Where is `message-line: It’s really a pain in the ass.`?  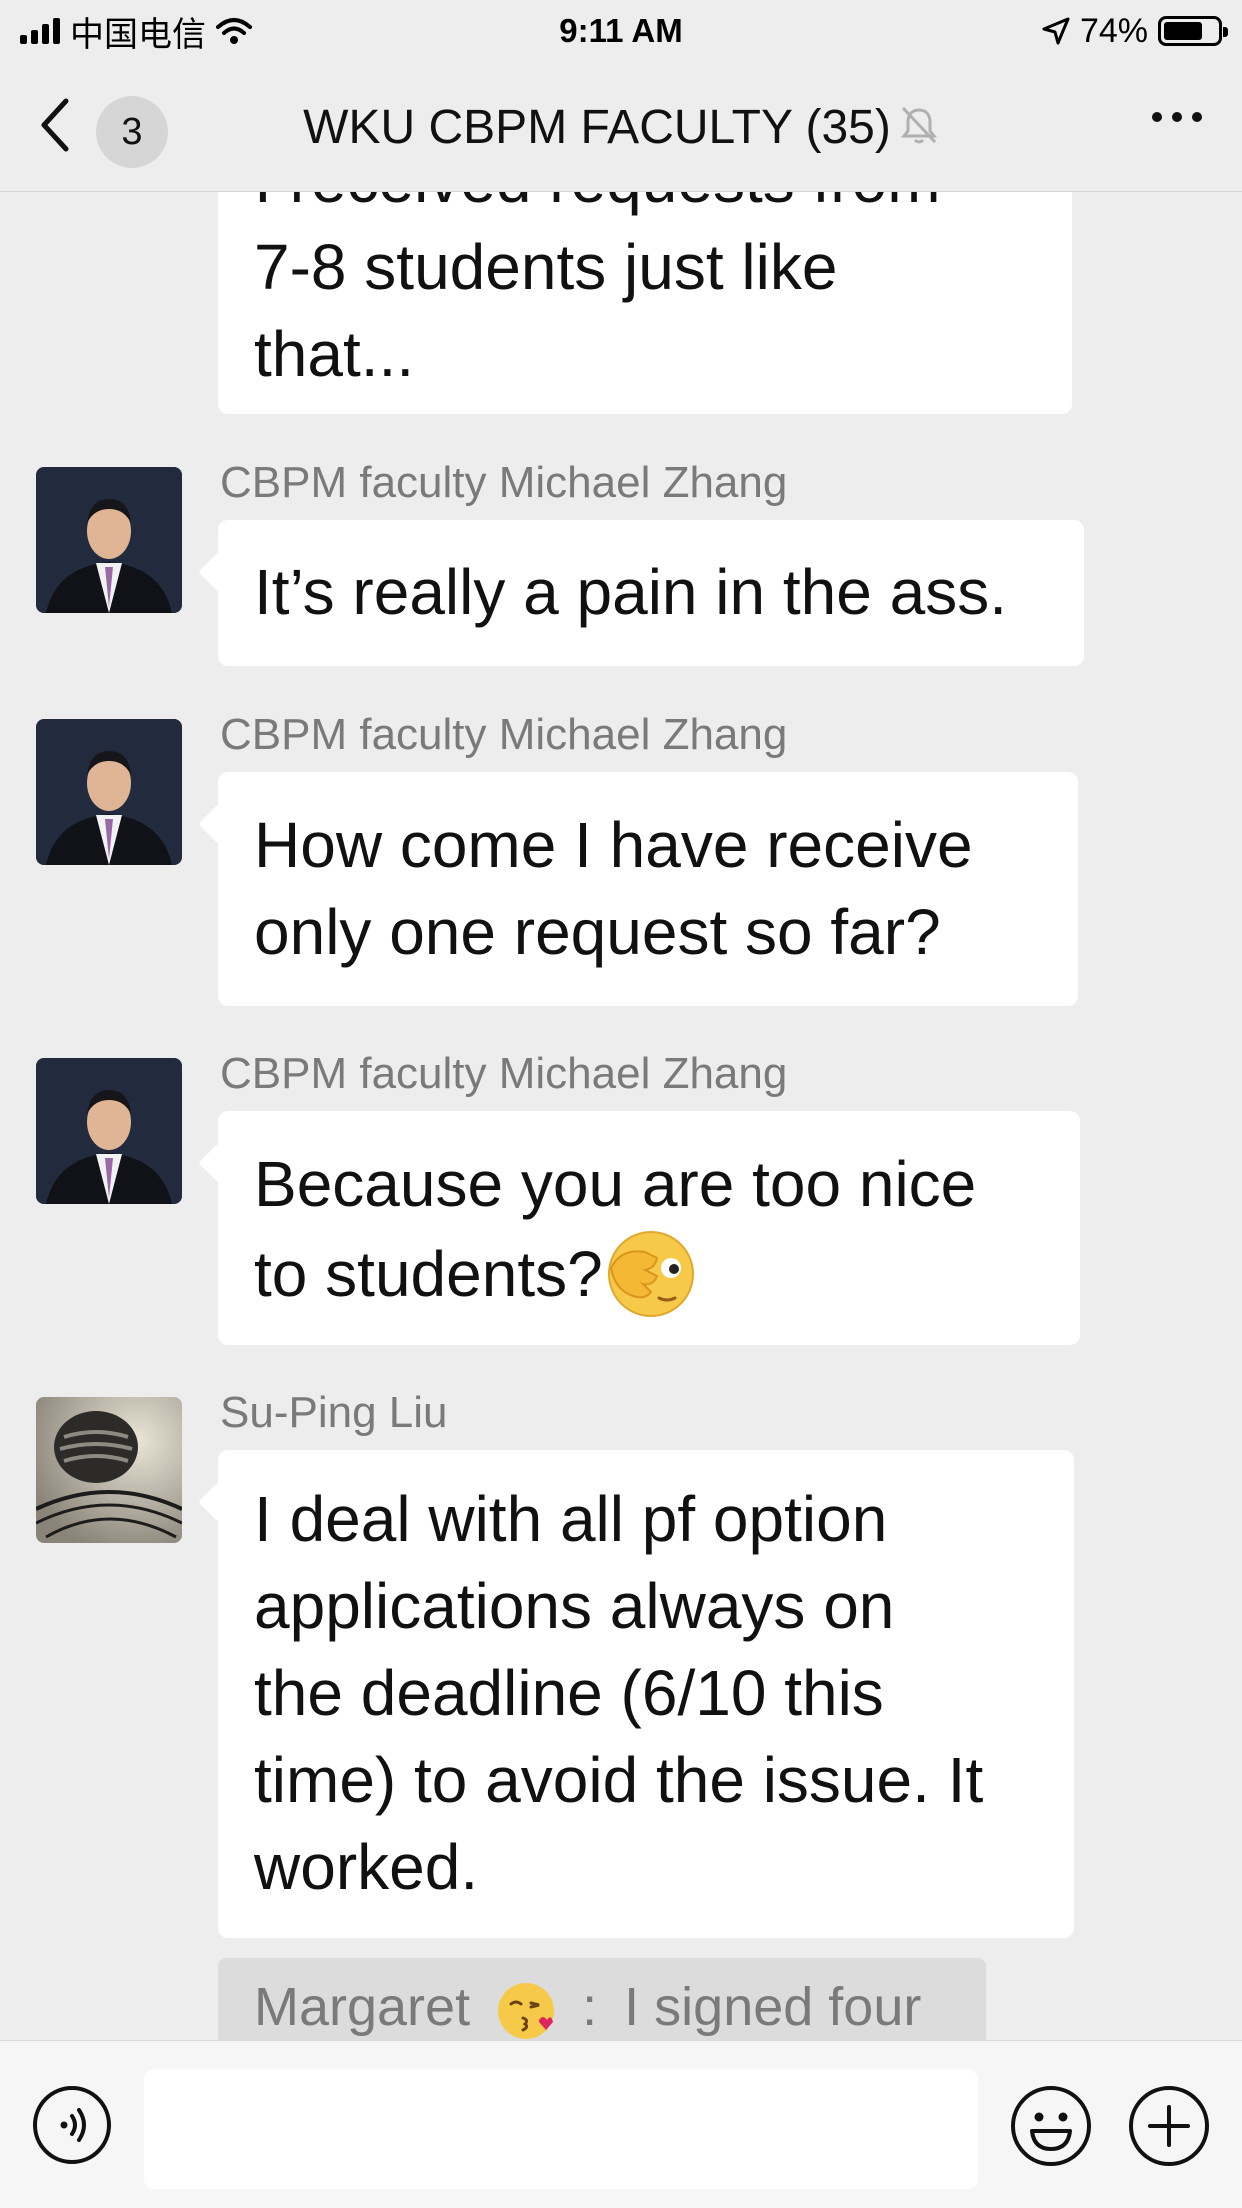 message-line: It’s really a pain in the ass. is located at coordinates (630, 592).